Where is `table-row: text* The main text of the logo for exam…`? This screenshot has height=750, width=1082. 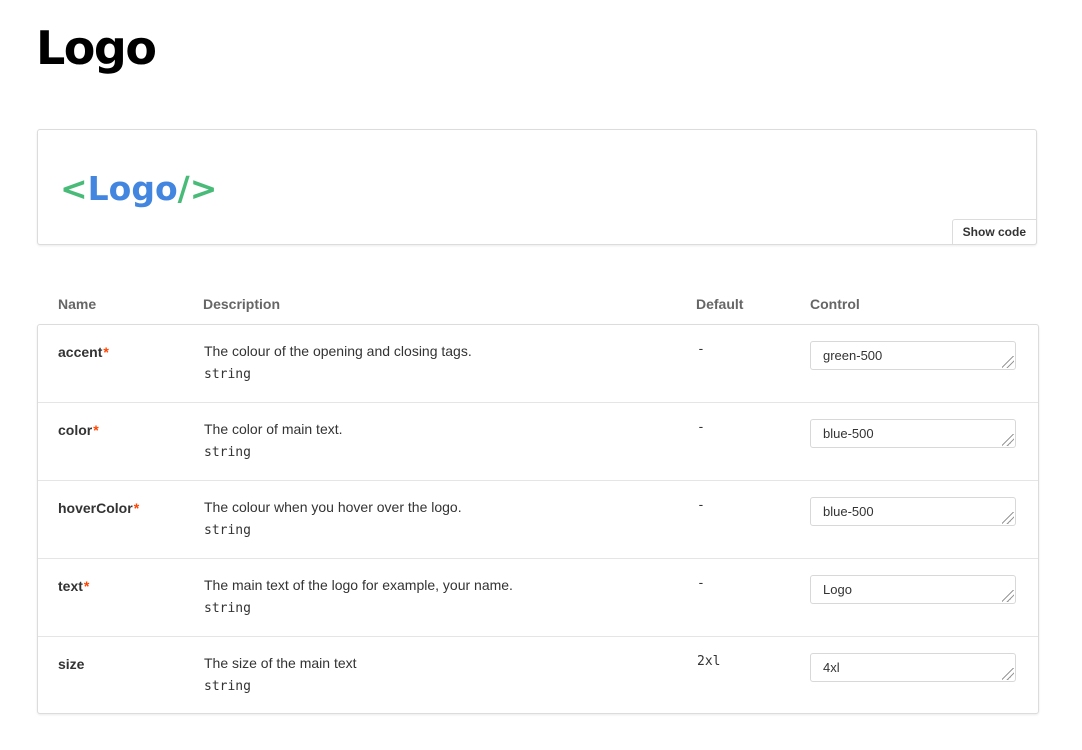
table-row: text* The main text of the logo for exam… is located at coordinates (538, 598).